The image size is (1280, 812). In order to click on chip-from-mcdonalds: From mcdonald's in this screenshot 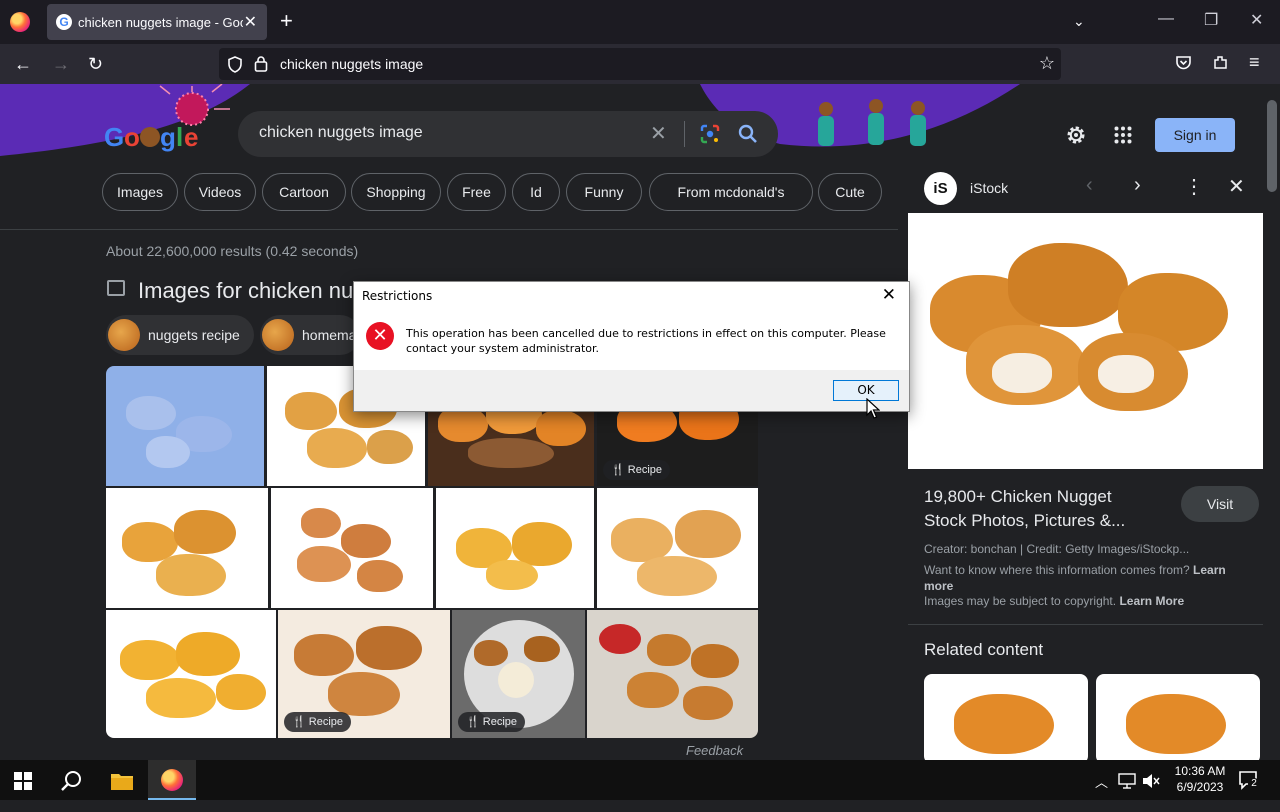, I will do `click(731, 192)`.